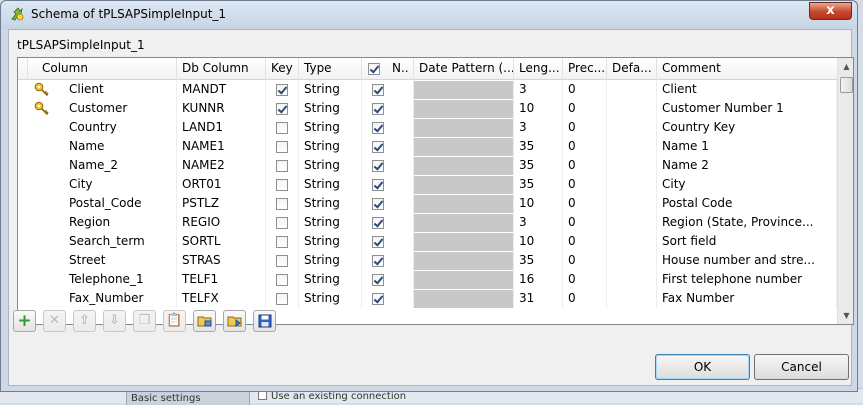  I want to click on table-row: Customer KUNNR String 10 0 Customer Number 1, so click(427, 108).